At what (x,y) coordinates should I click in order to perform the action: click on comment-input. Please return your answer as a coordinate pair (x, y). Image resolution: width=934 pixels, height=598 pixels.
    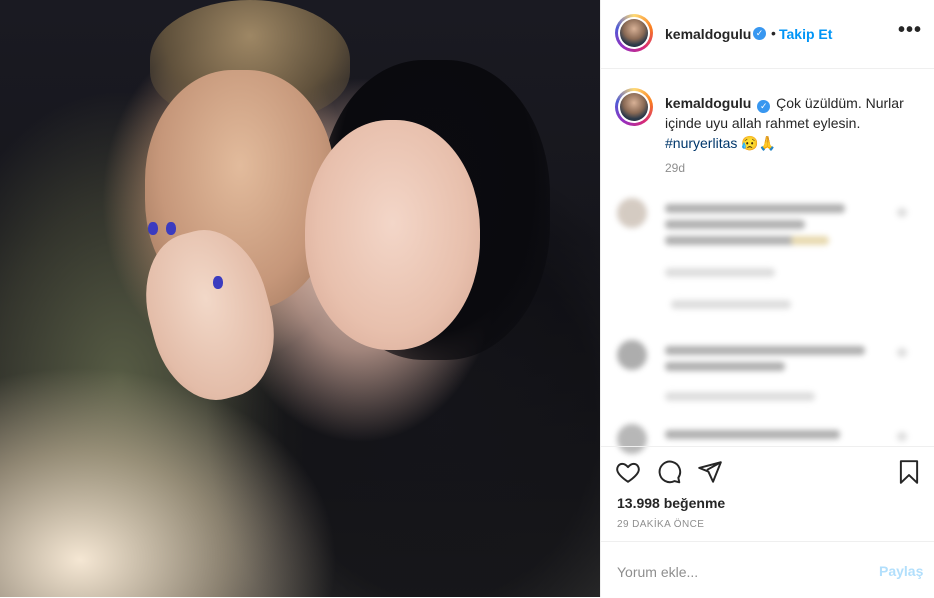
    Looking at the image, I should click on (737, 572).